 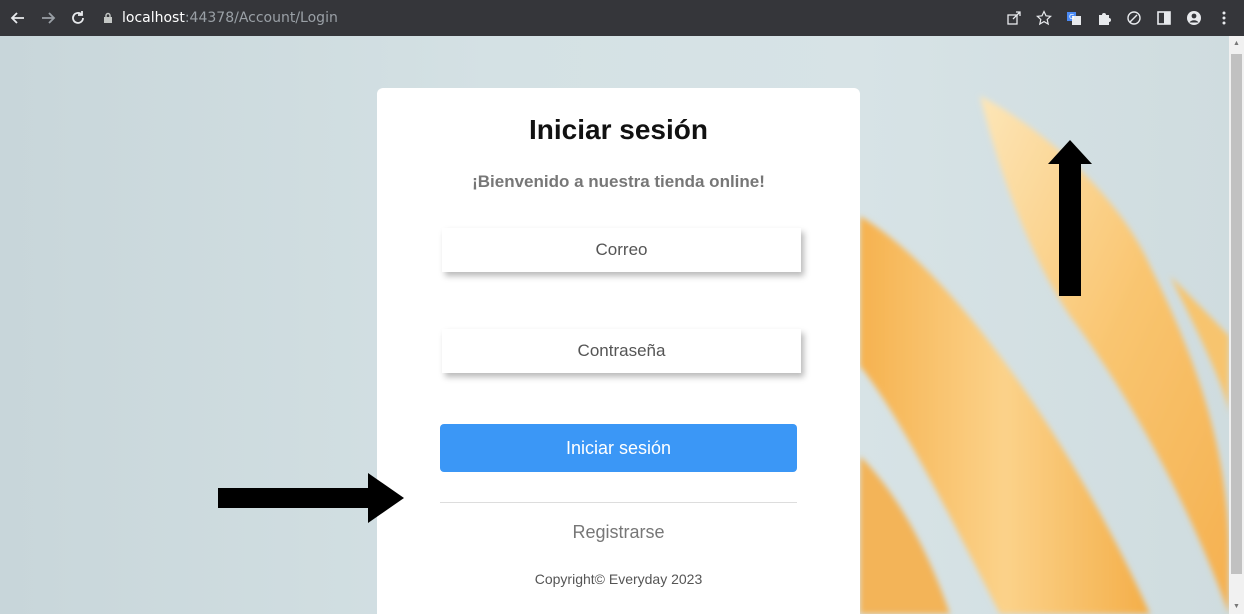 I want to click on profile-icon, so click(x=1194, y=18).